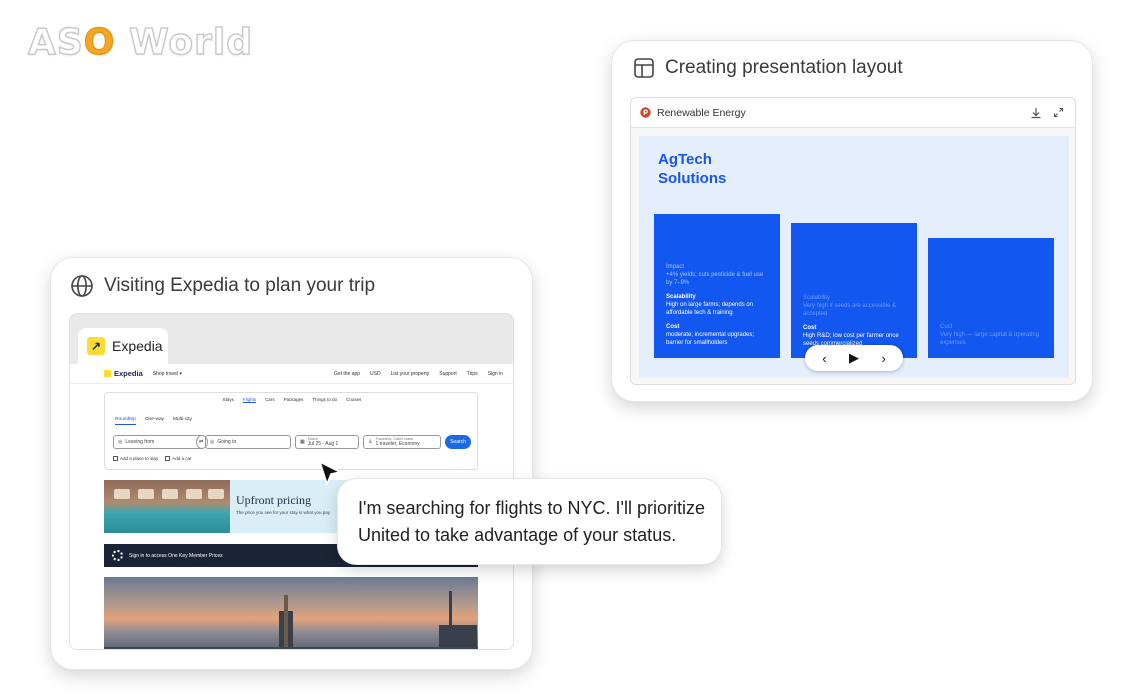 The width and height of the screenshot is (1140, 700). Describe the element at coordinates (853, 113) in the screenshot. I see `presentation-toolbar: Renewable Energy` at that location.